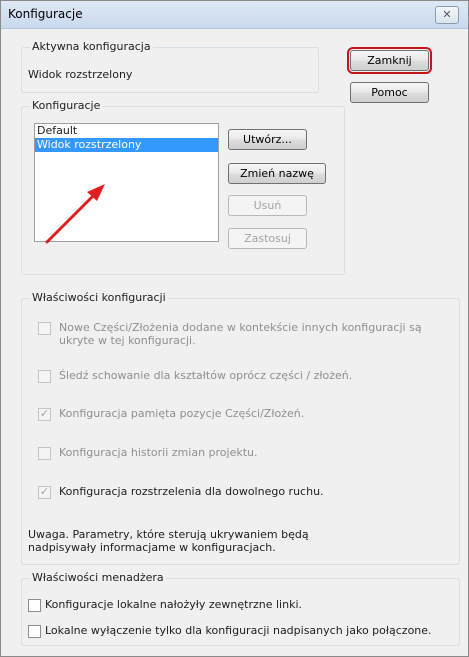 Image resolution: width=469 pixels, height=657 pixels. I want to click on active-config-legend: Aktywna konfiguracja, so click(91, 46).